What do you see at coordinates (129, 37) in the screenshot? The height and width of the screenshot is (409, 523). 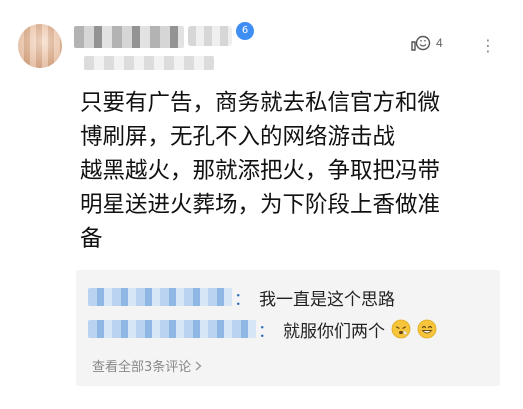 I see `username-redacted` at bounding box center [129, 37].